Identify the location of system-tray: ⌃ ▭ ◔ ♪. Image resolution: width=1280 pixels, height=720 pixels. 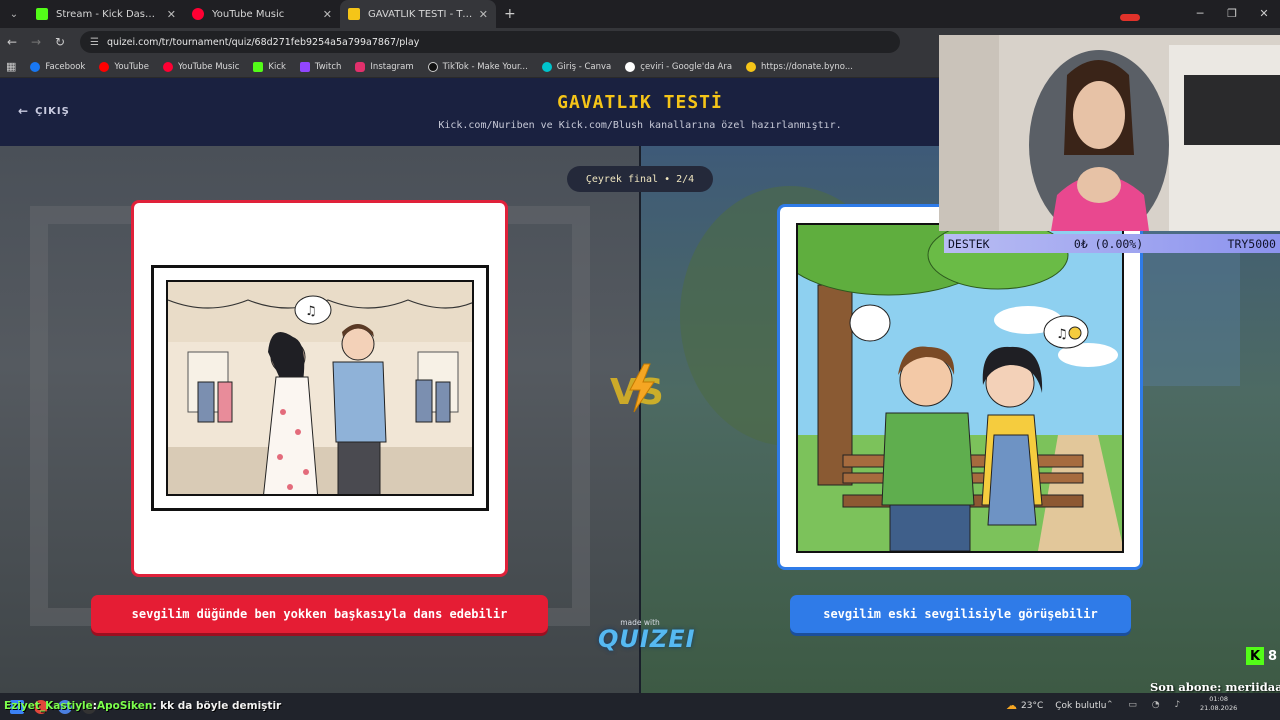
(1146, 705).